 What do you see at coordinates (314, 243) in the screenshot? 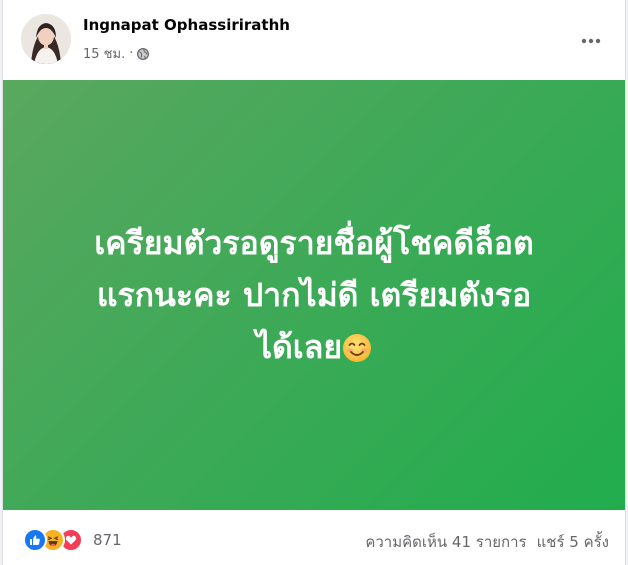
I see `post-text-line-1: เครียมตัวรอดูรายชื่อผู้โชคดีล็อต` at bounding box center [314, 243].